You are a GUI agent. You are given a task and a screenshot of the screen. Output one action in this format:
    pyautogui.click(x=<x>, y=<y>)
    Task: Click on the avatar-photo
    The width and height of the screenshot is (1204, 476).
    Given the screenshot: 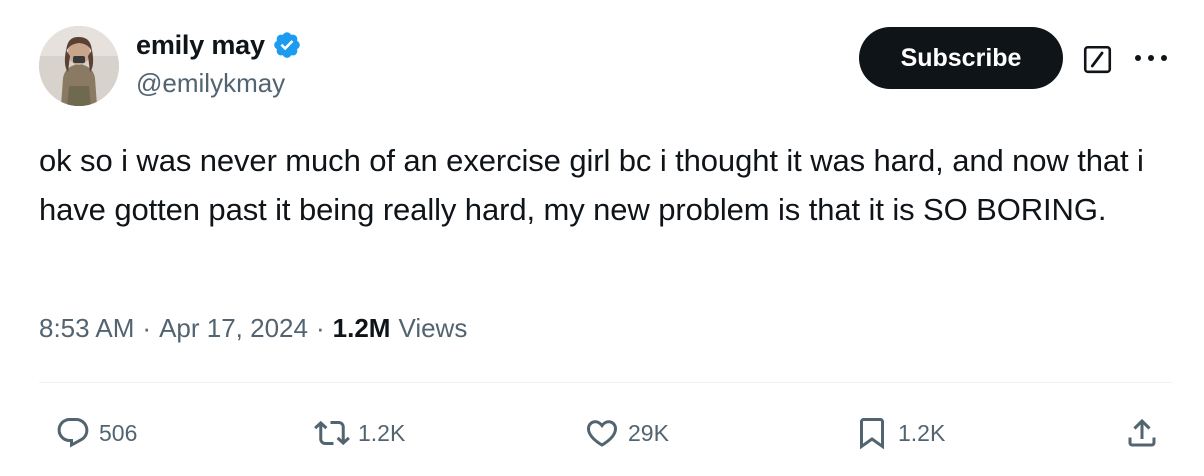 What is the action you would take?
    pyautogui.click(x=79, y=66)
    